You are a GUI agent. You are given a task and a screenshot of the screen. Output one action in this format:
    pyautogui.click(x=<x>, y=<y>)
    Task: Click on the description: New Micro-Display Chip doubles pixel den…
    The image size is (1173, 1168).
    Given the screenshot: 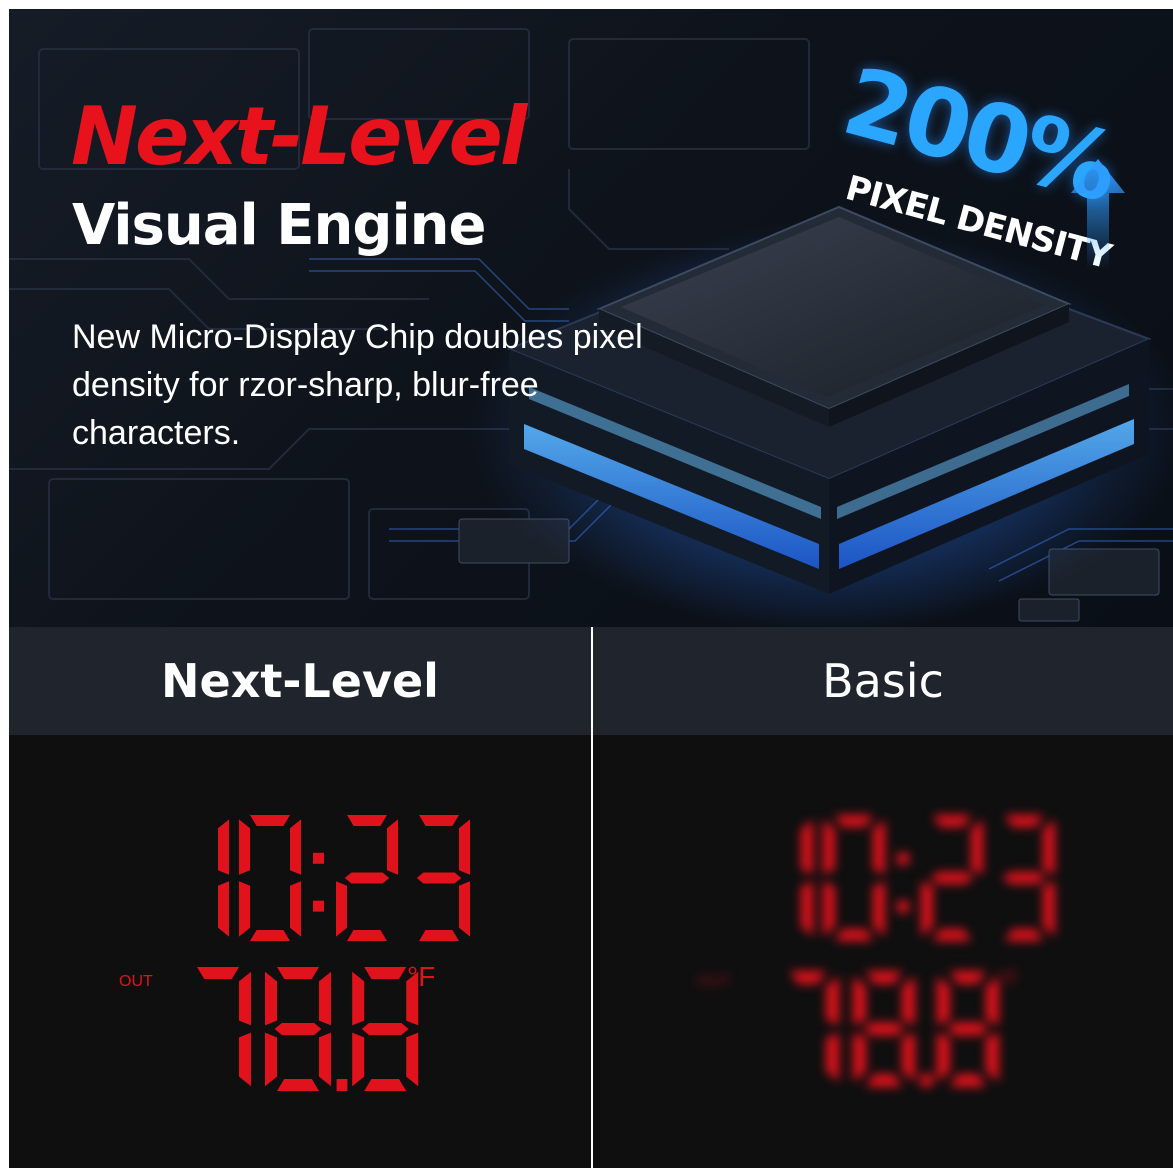 What is the action you would take?
    pyautogui.click(x=357, y=385)
    